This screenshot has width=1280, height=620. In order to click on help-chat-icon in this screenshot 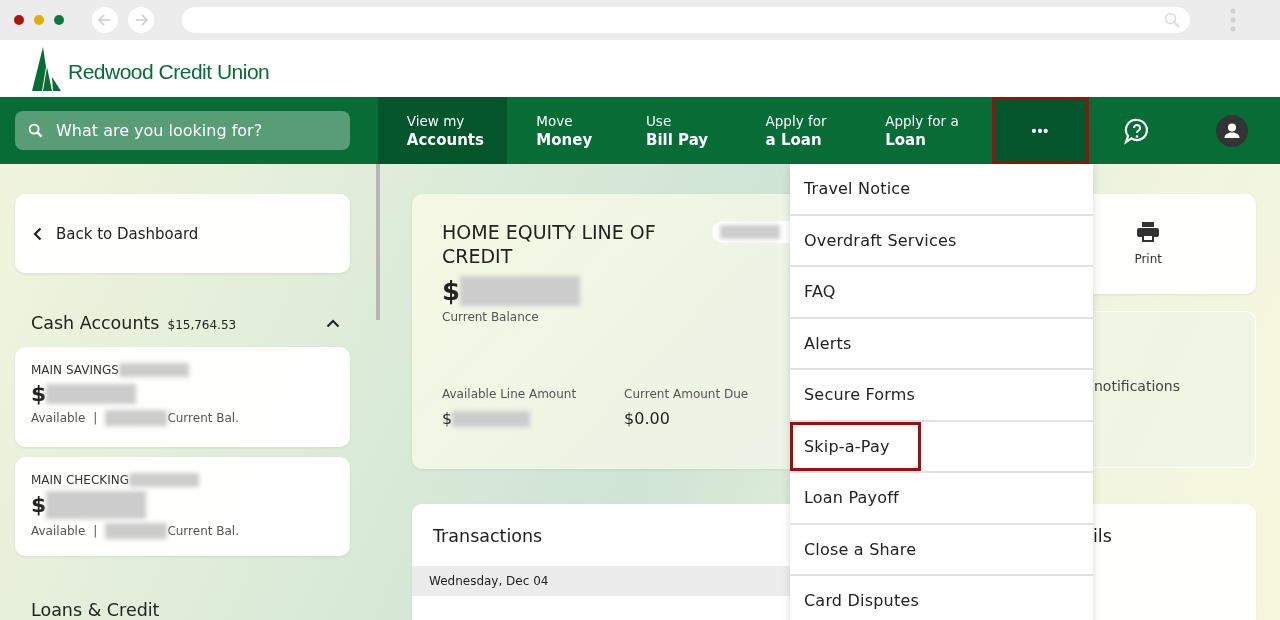, I will do `click(1136, 130)`.